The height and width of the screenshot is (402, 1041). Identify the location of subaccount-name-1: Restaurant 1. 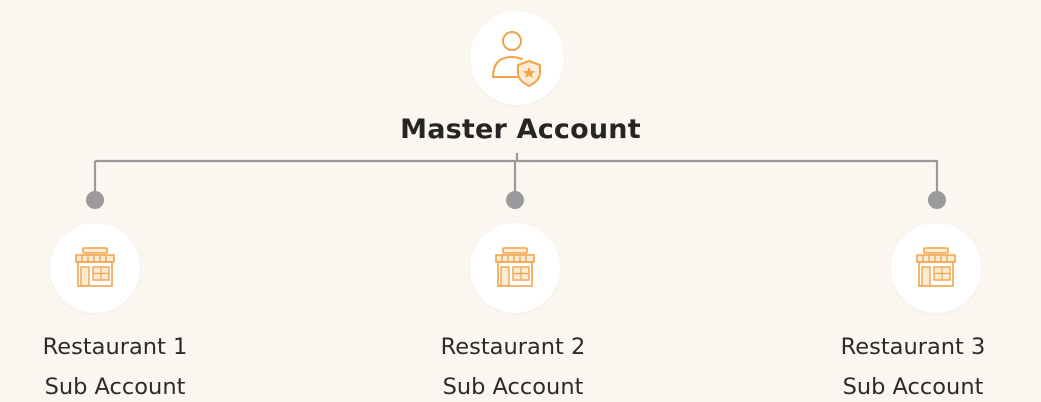
(115, 347).